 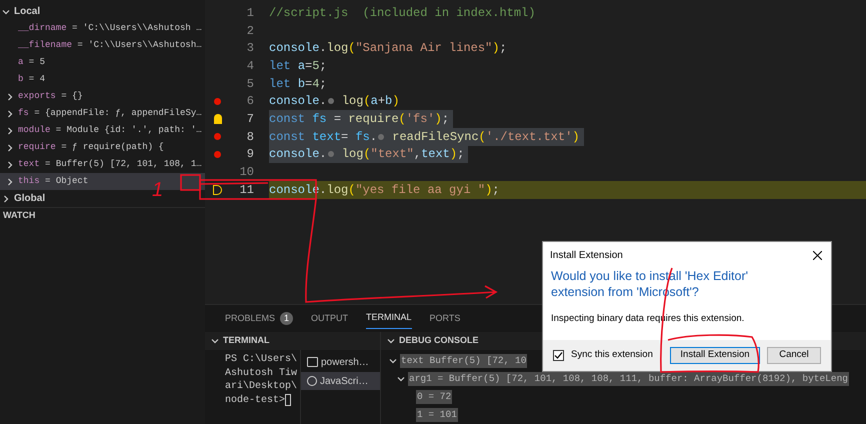 I want to click on line-number: 7, so click(x=250, y=119).